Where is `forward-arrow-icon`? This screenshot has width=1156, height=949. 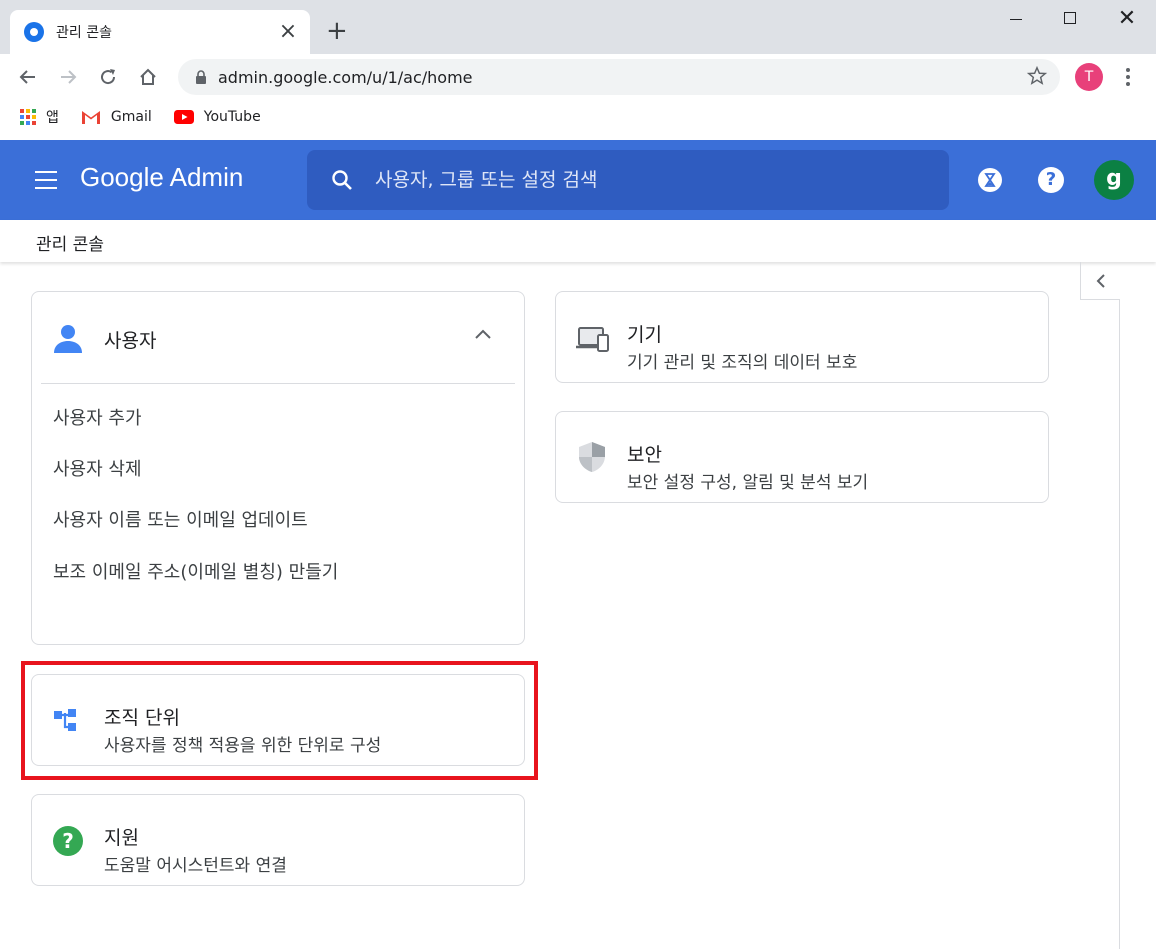 forward-arrow-icon is located at coordinates (69, 77).